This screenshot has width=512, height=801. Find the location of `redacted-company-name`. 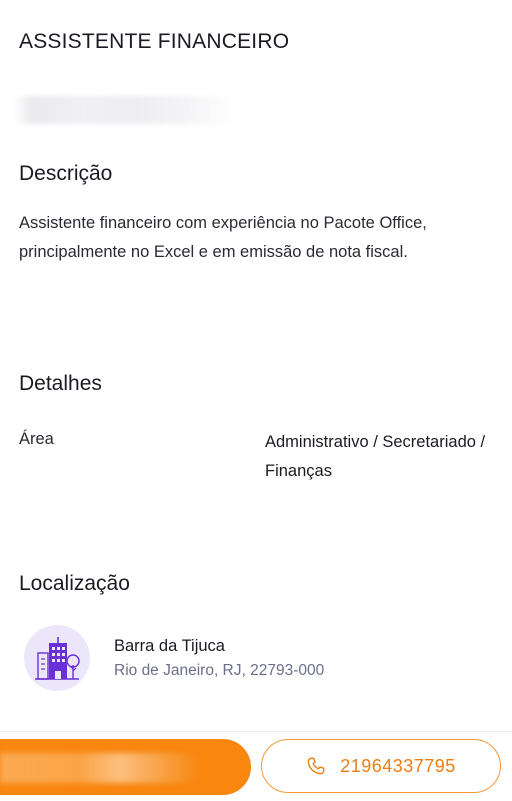

redacted-company-name is located at coordinates (125, 110).